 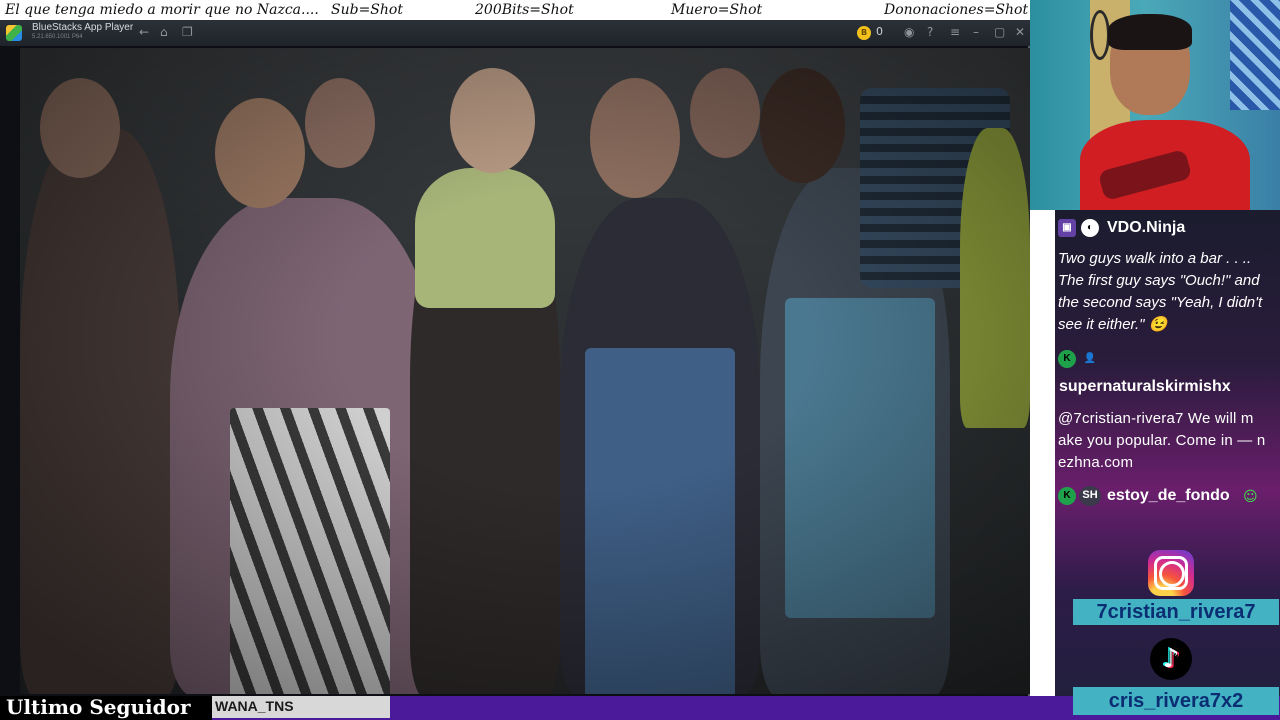 I want to click on chat-left-margin, so click(x=1042, y=453).